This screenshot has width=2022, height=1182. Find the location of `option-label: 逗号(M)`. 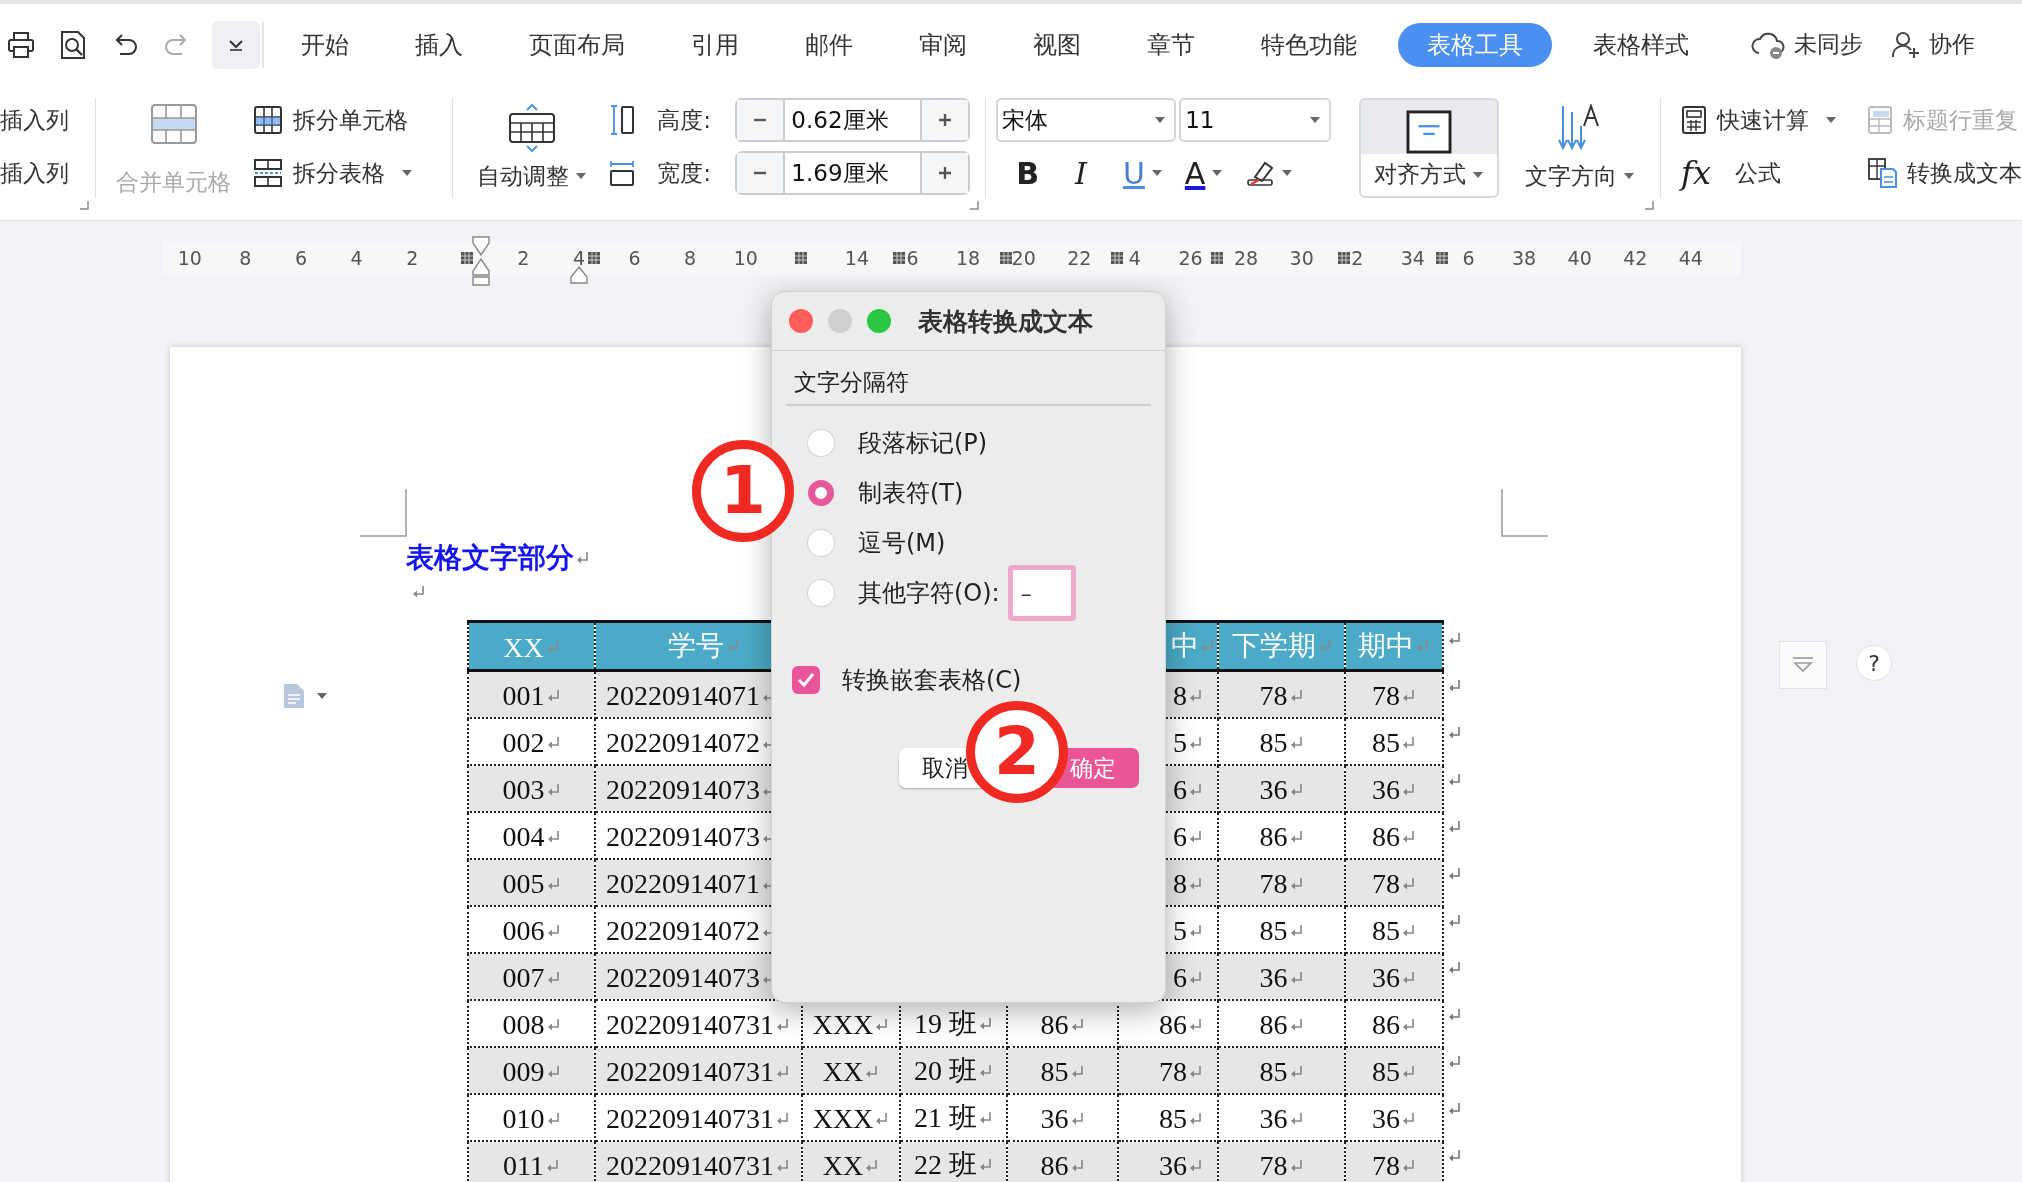

option-label: 逗号(M) is located at coordinates (902, 543).